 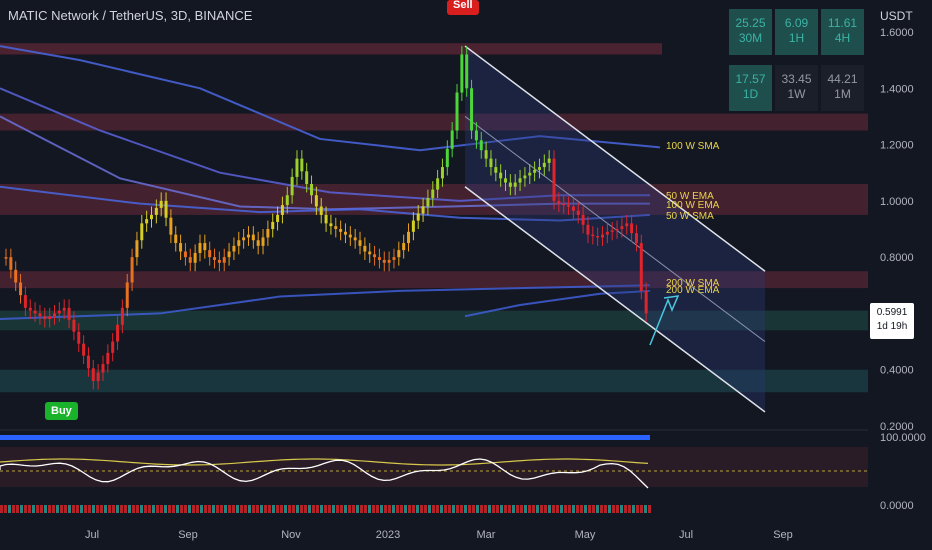 What do you see at coordinates (585, 535) in the screenshot?
I see `x-tick-label: May` at bounding box center [585, 535].